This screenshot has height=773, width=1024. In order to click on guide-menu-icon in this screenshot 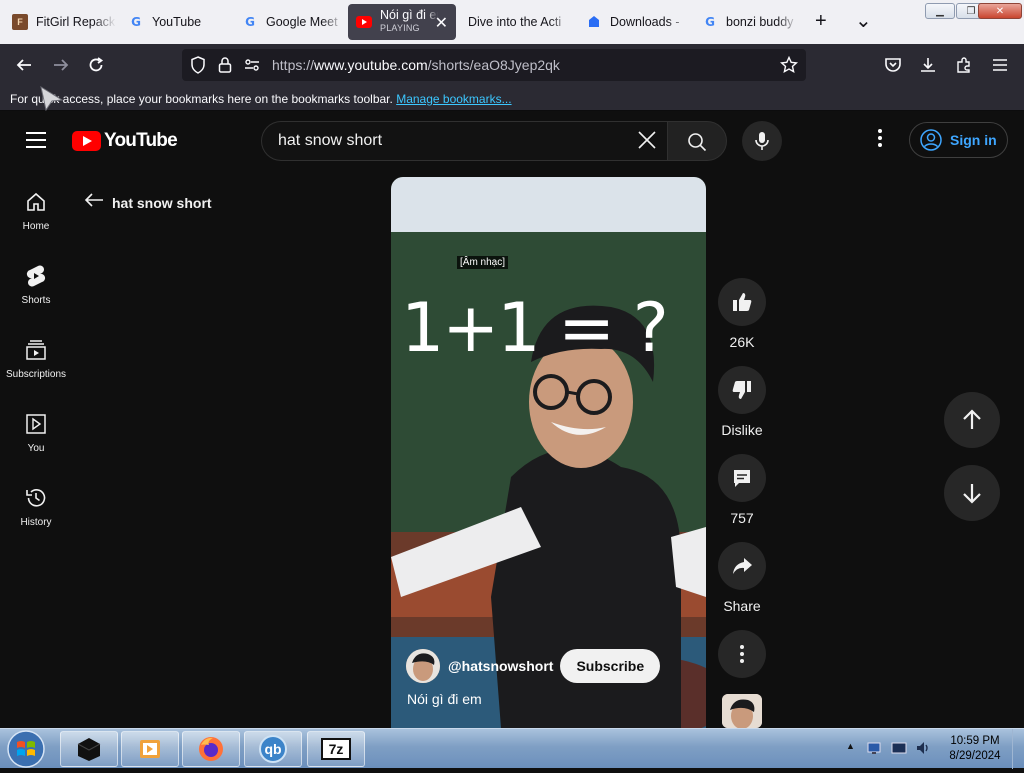, I will do `click(36, 140)`.